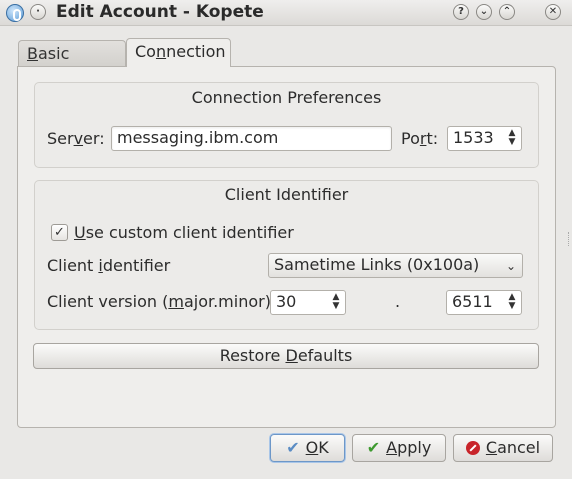 This screenshot has width=572, height=479. I want to click on tab-basic-setup: Basic Setup, so click(72, 64).